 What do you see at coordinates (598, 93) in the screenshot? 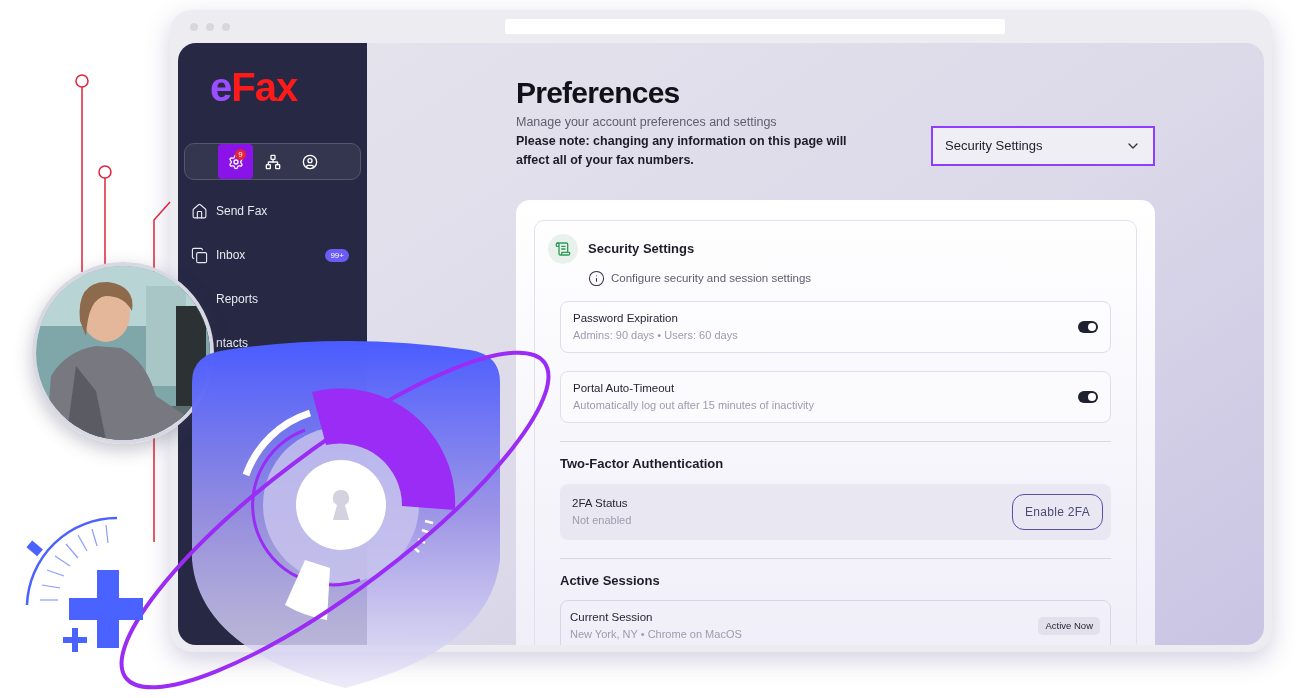
I see `page-title: Preferences` at bounding box center [598, 93].